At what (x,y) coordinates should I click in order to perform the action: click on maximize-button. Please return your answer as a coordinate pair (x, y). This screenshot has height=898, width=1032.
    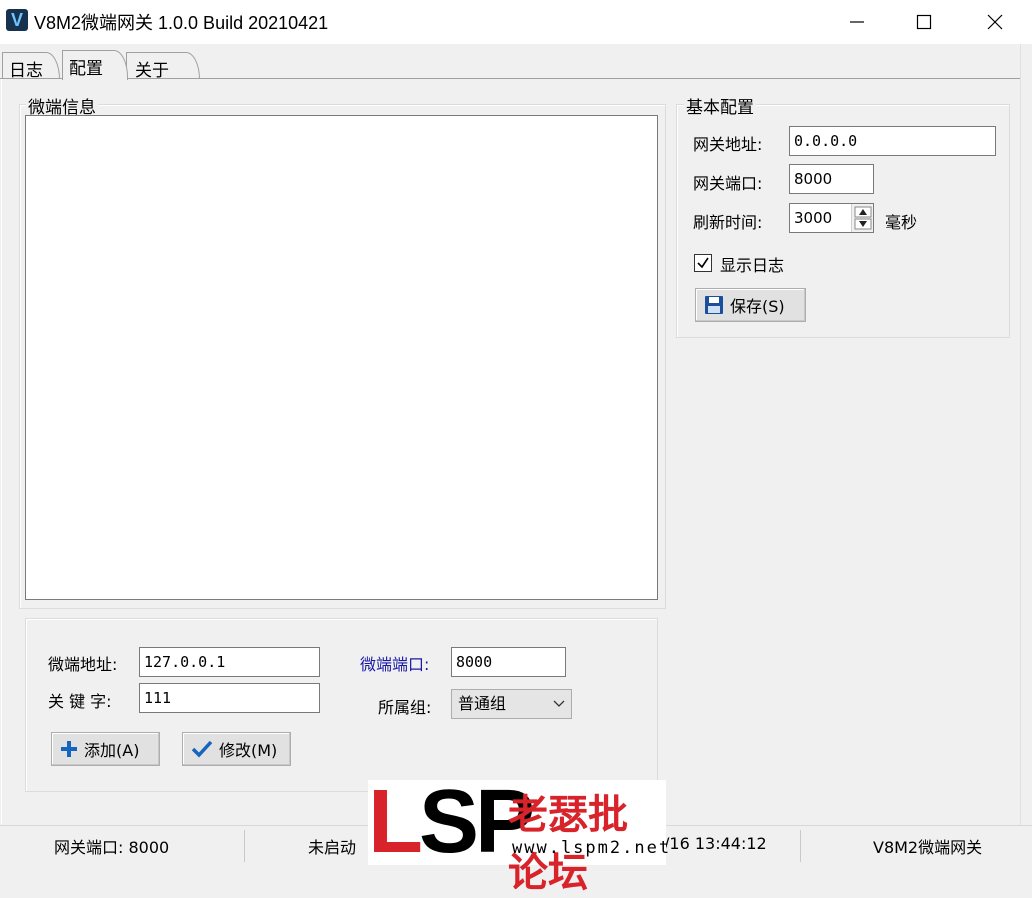
    Looking at the image, I should click on (924, 22).